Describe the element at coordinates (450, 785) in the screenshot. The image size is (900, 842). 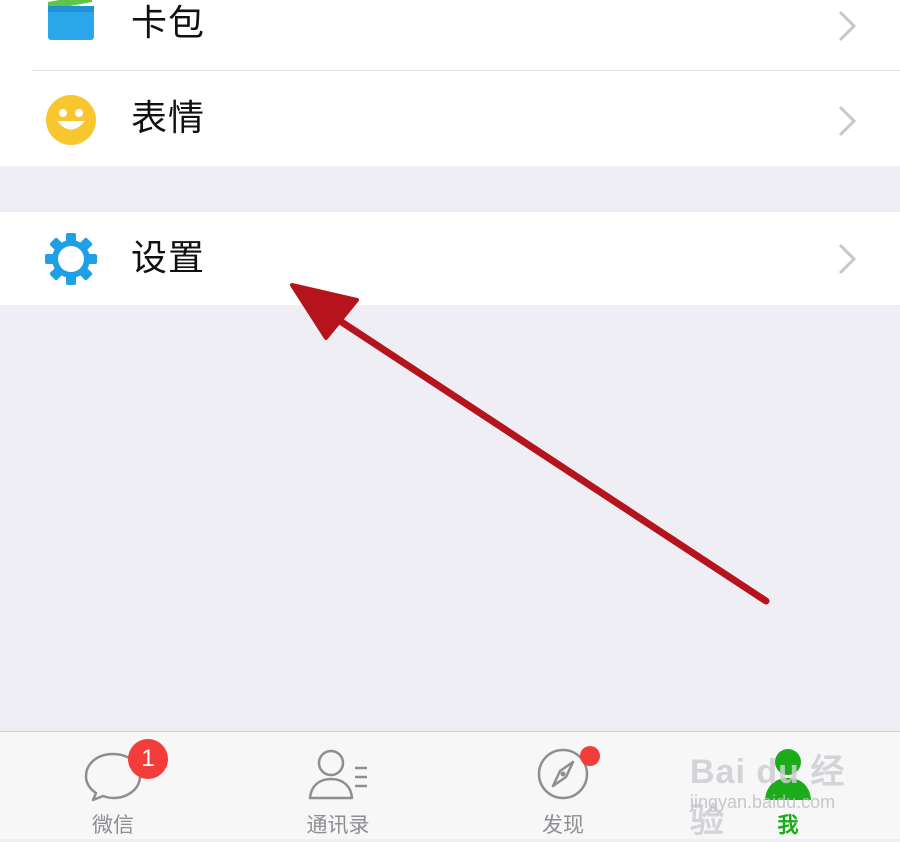
I see `tab-bar: 1 微信 通讯录 发现 我` at that location.